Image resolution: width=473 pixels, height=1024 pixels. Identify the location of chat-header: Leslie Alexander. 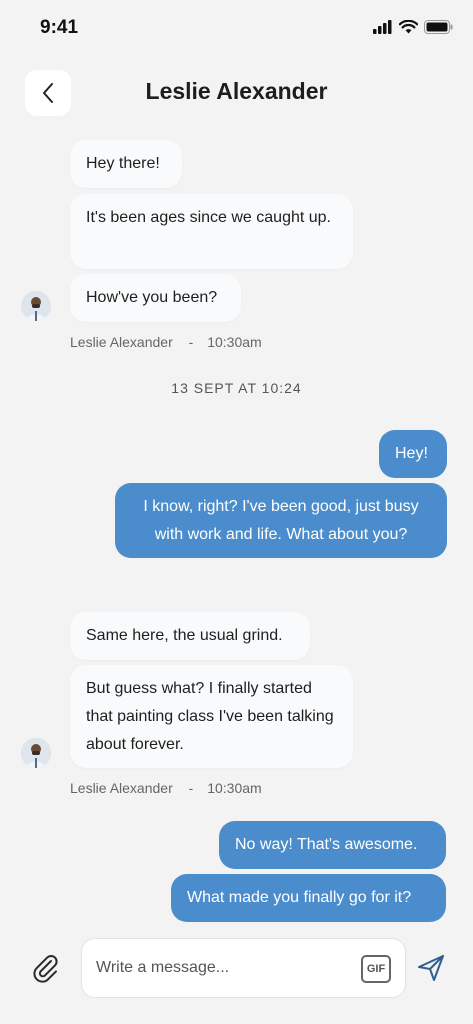
(236, 92).